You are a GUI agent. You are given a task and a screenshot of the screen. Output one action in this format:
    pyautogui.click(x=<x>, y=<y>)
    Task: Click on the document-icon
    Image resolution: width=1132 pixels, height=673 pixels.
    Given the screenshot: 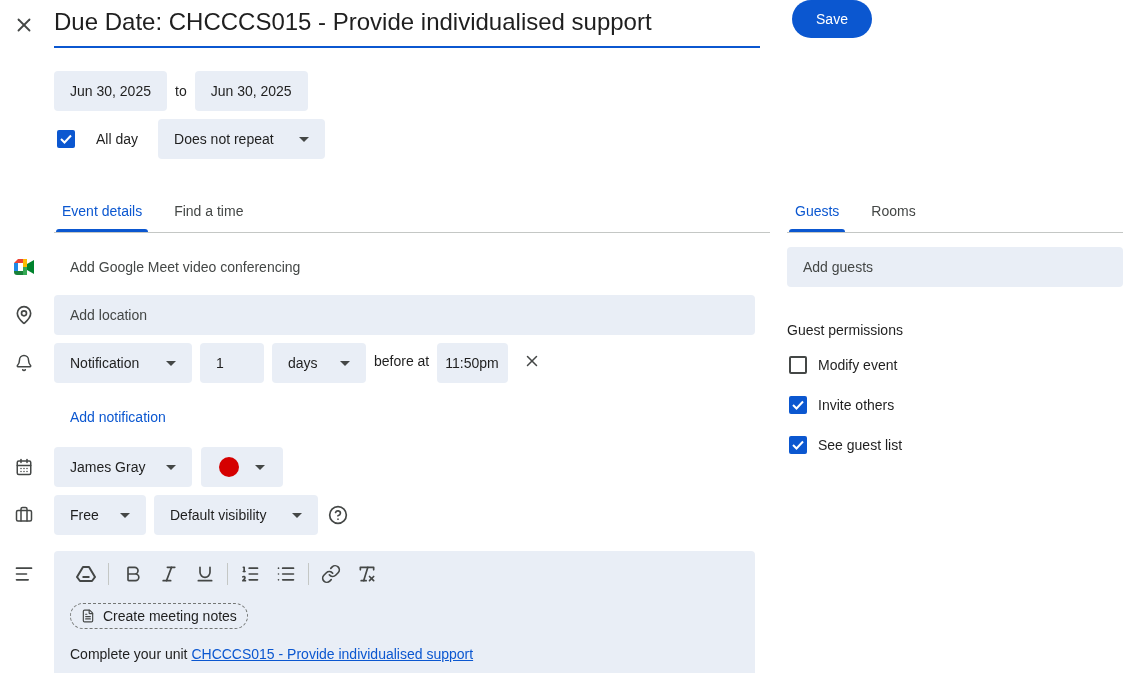 What is the action you would take?
    pyautogui.click(x=88, y=616)
    